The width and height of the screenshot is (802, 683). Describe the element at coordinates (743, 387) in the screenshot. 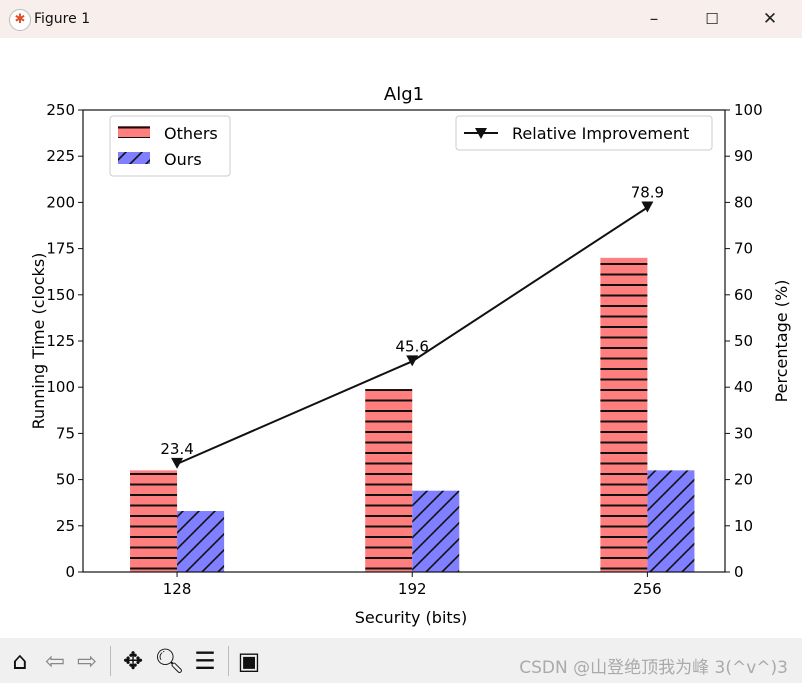

I see `y2-tick-label: 40` at that location.